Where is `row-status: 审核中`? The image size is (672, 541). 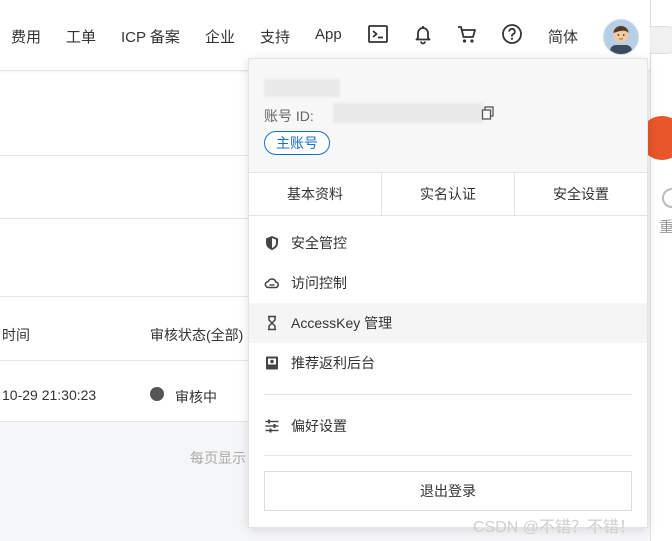
row-status: 审核中 is located at coordinates (196, 397).